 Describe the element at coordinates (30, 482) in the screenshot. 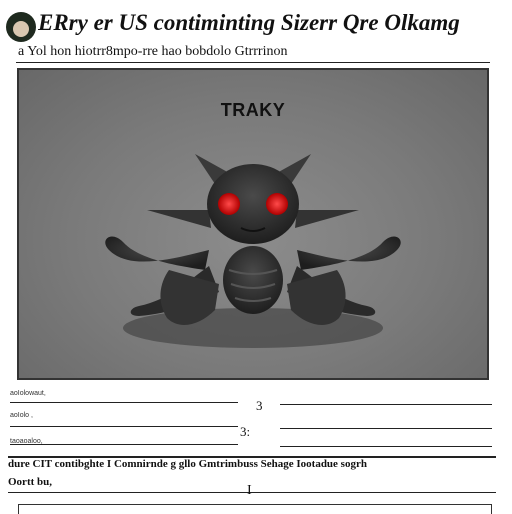

I see `caption-line: Oortt bu,` at that location.